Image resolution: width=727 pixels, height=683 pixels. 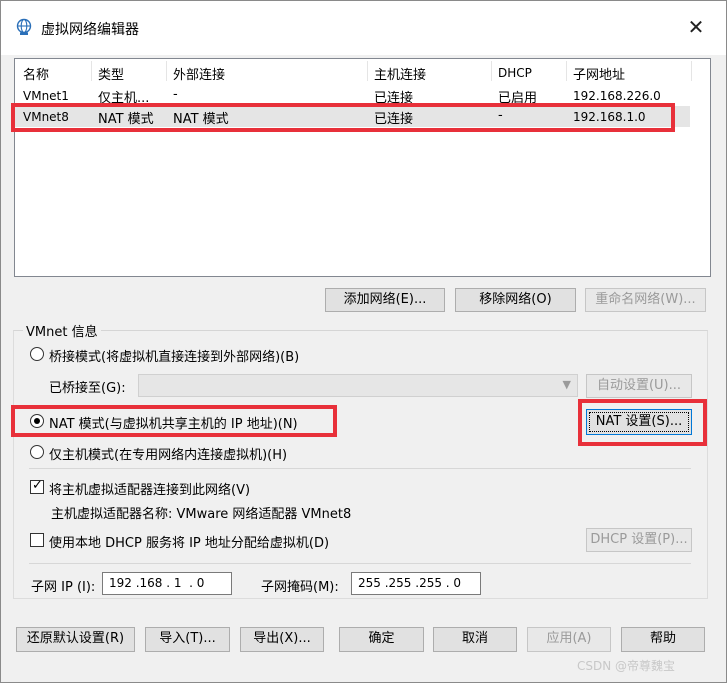 What do you see at coordinates (126, 119) in the screenshot?
I see `row-type: NAT 模式` at bounding box center [126, 119].